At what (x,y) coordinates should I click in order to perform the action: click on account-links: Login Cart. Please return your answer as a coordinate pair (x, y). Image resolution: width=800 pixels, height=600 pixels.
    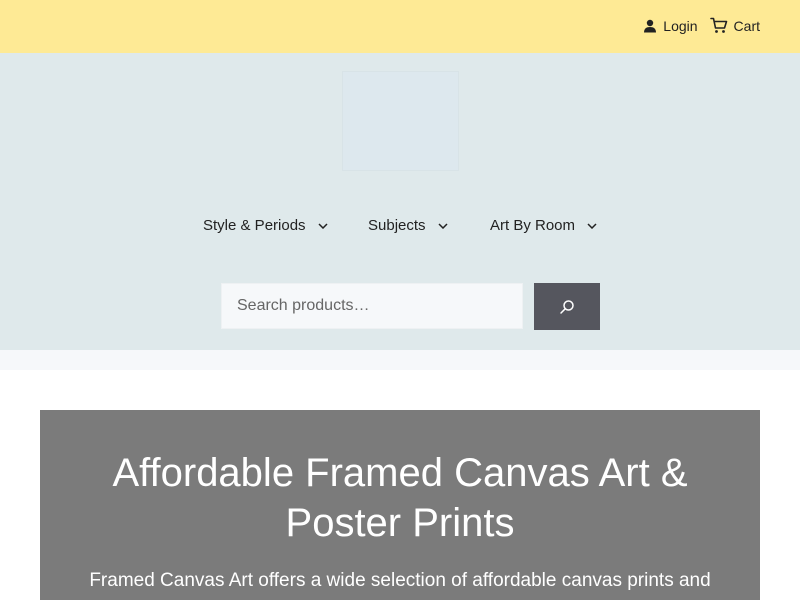
    Looking at the image, I should click on (701, 25).